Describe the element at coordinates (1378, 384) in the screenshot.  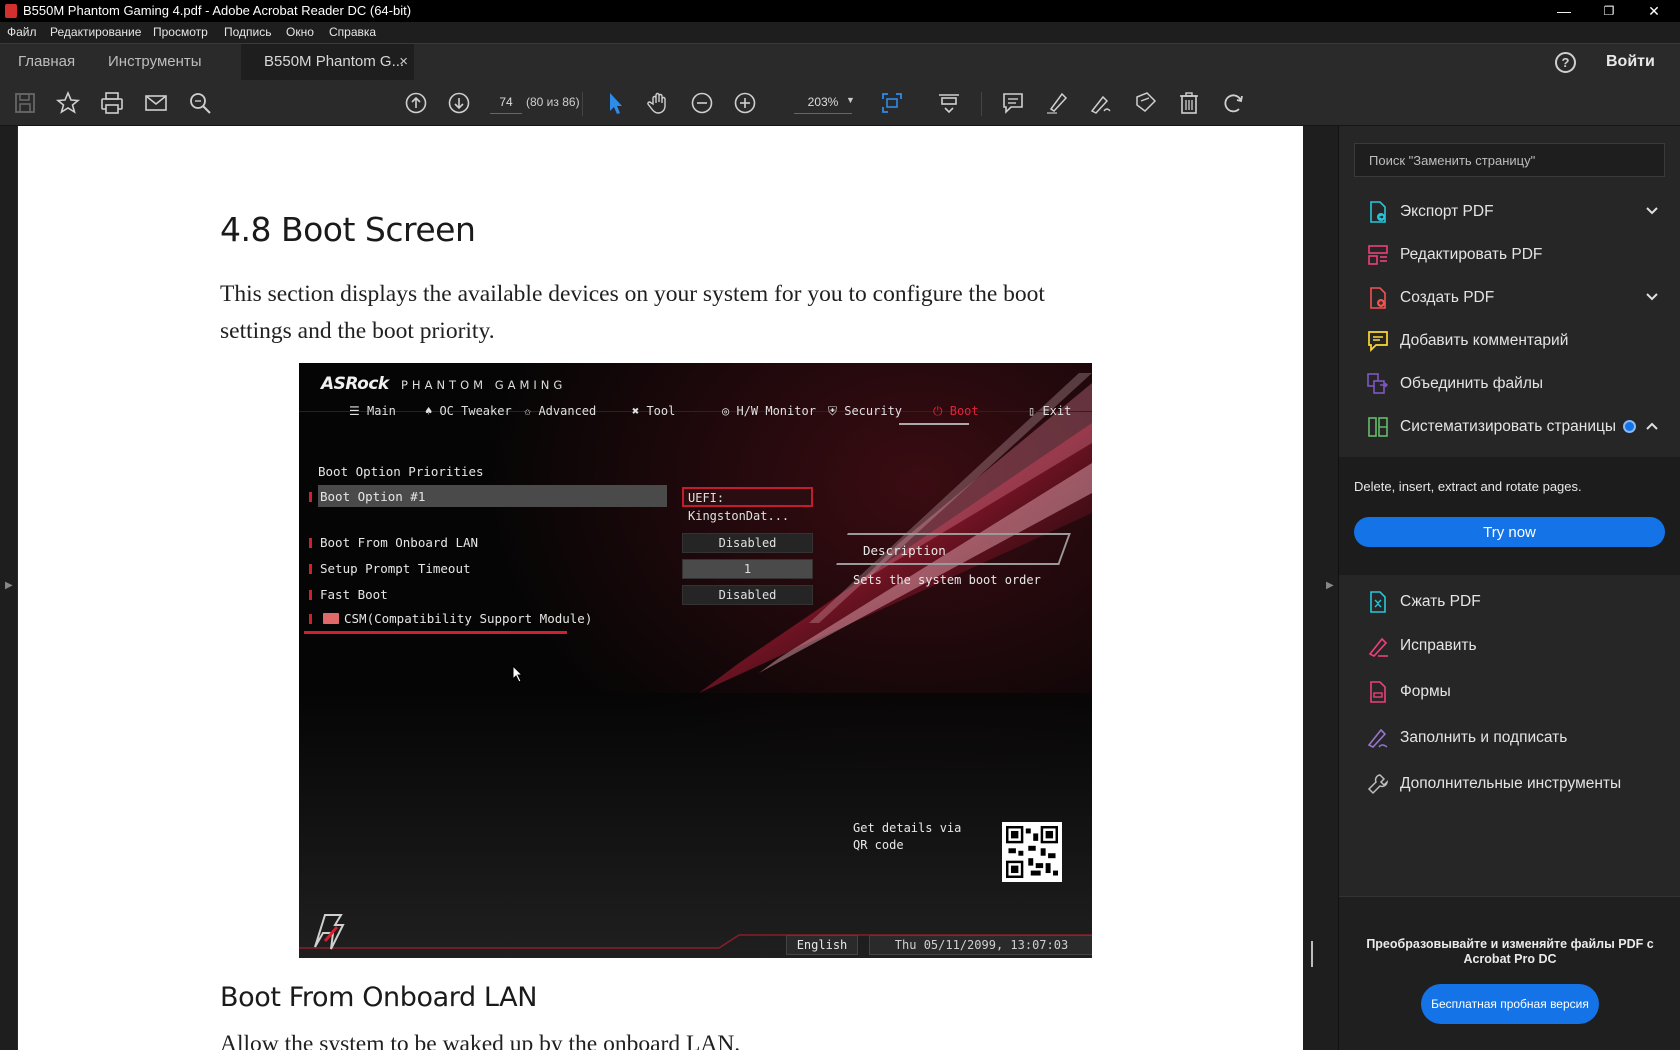
I see `combine-files-icon` at that location.